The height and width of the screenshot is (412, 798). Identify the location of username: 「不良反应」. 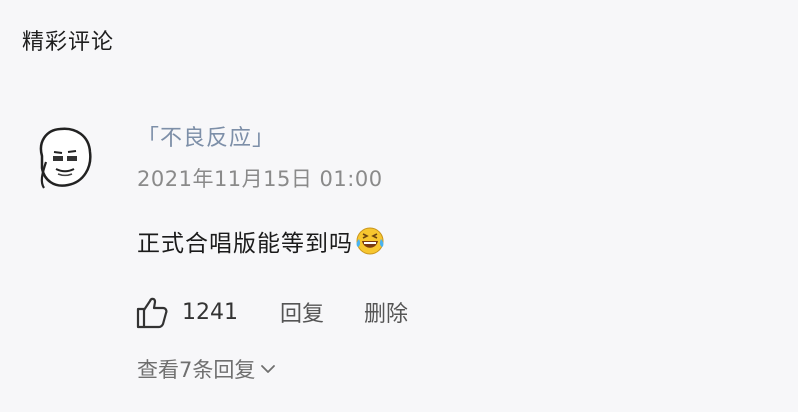
(206, 136).